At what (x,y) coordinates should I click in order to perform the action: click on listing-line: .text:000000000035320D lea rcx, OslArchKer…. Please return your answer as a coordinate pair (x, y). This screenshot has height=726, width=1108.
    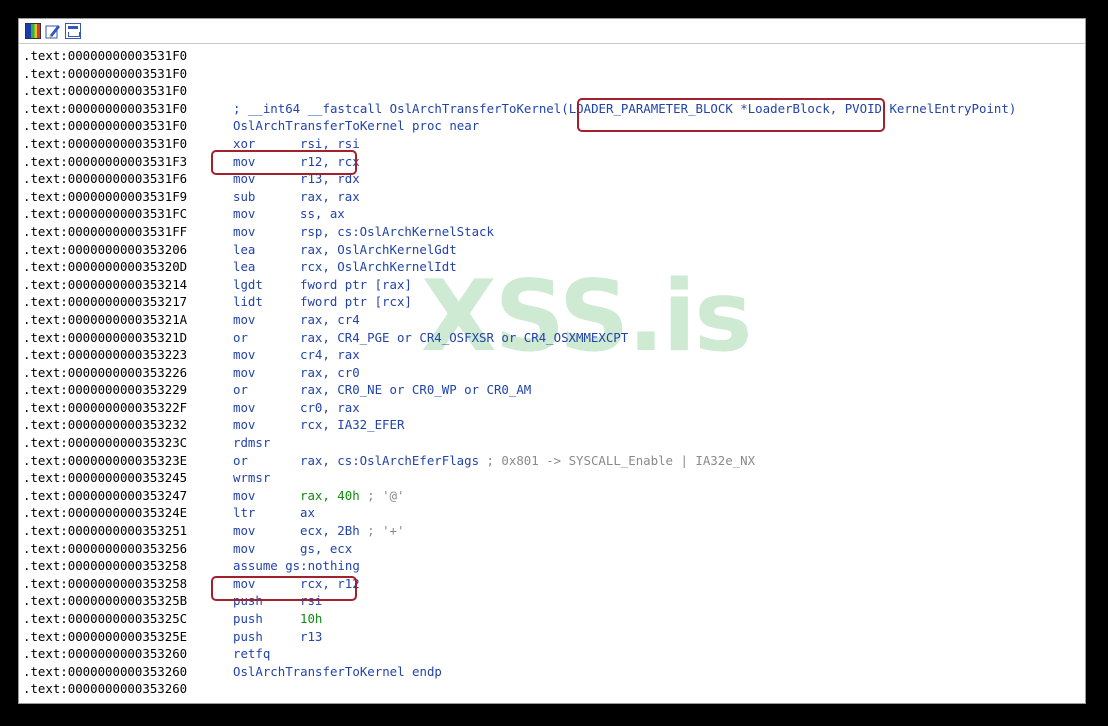
    Looking at the image, I should click on (554, 267).